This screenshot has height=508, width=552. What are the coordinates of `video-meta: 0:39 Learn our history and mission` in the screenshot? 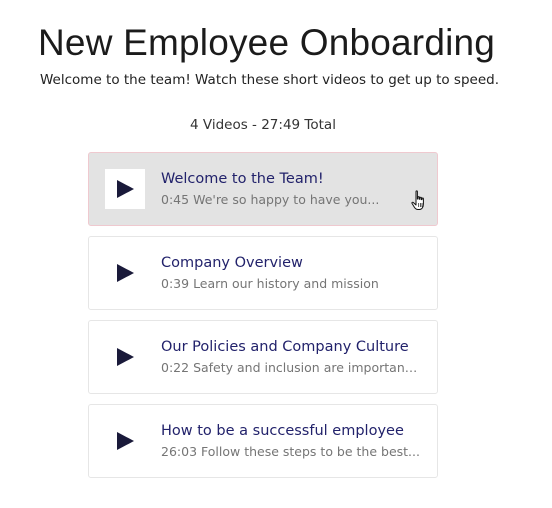 It's located at (291, 284).